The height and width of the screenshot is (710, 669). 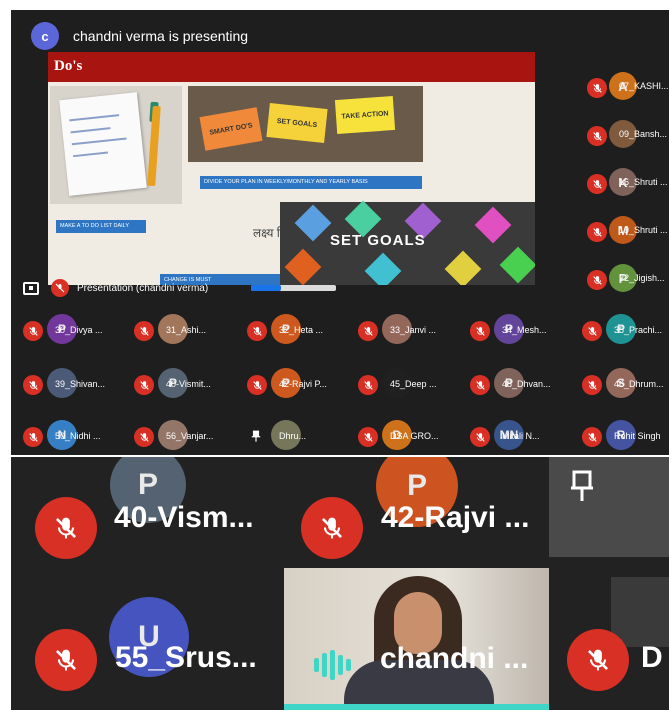 I want to click on presenting-banner: c chandni verma is presenting, so click(x=139, y=36).